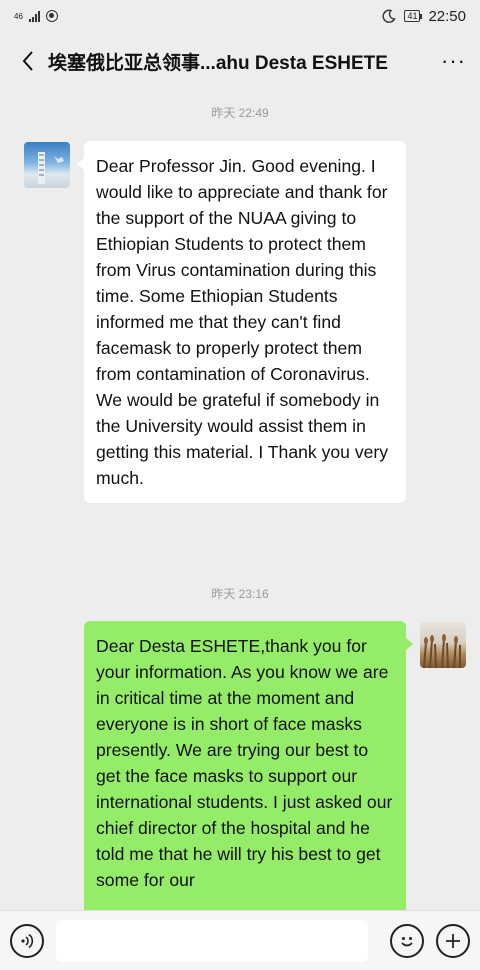 This screenshot has height=970, width=480. Describe the element at coordinates (18, 16) in the screenshot. I see `network-type: 46` at that location.